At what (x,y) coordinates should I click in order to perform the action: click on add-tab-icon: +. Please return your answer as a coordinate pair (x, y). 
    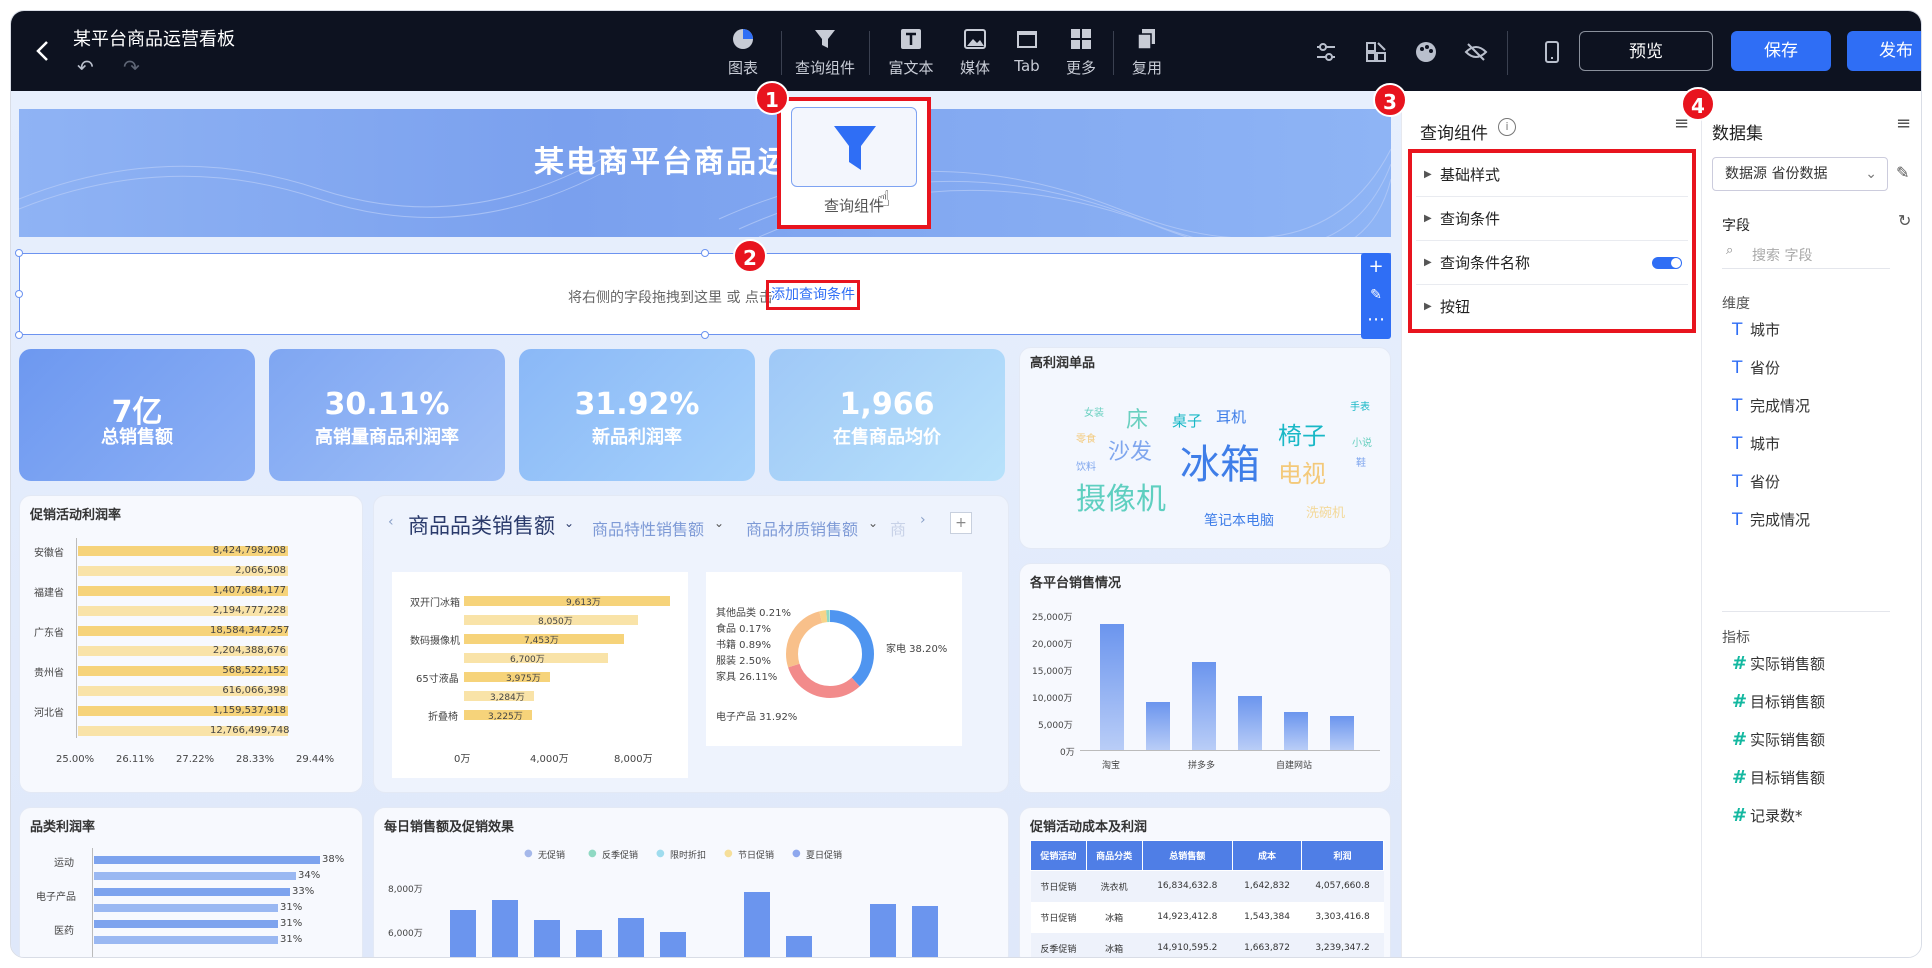
    Looking at the image, I should click on (961, 523).